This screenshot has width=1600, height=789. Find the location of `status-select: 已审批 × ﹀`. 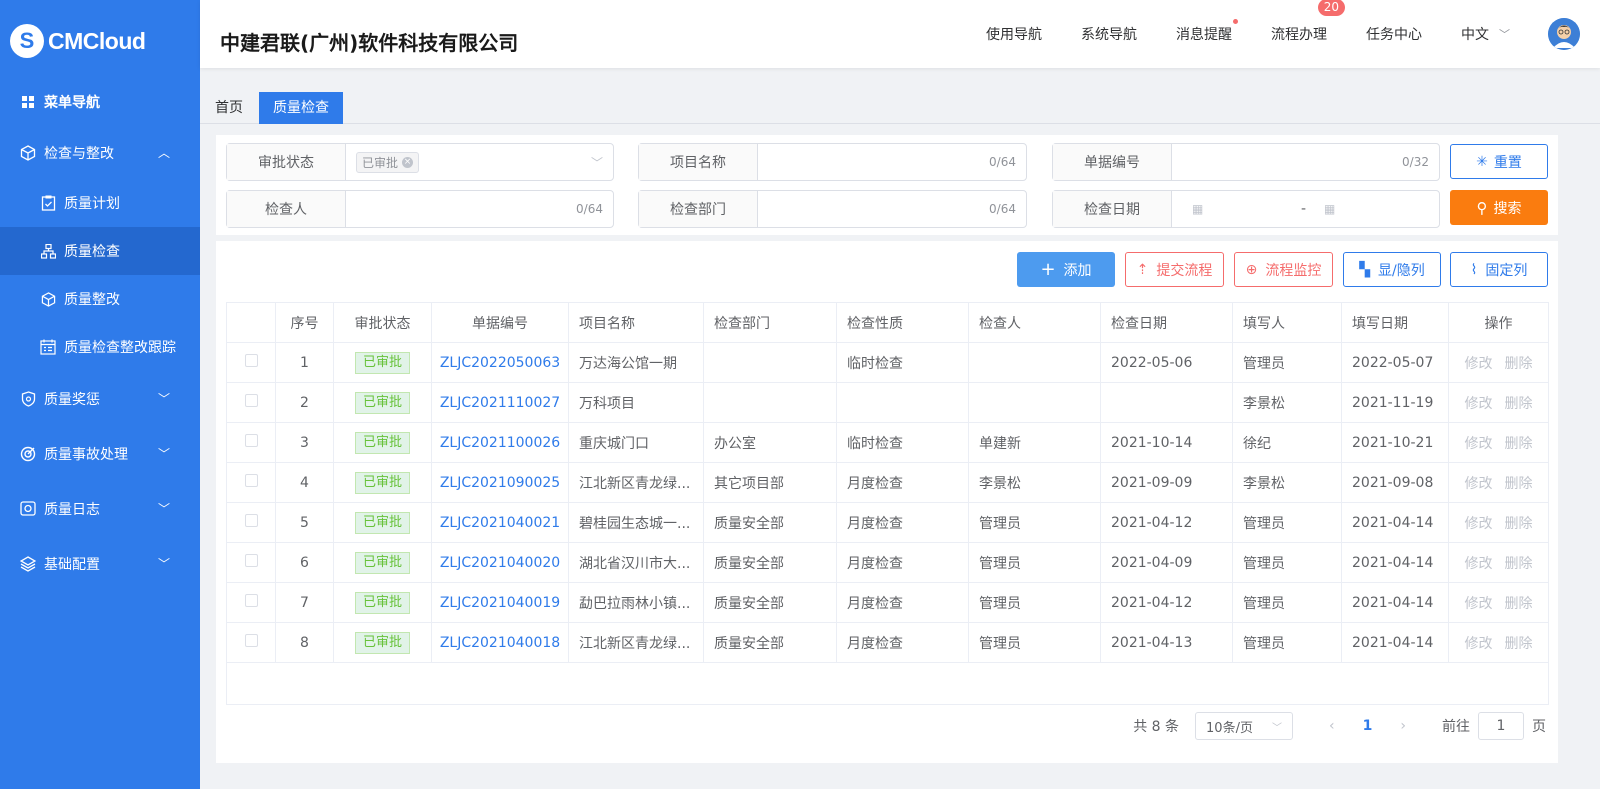

status-select: 已审批 × ﹀ is located at coordinates (479, 162).